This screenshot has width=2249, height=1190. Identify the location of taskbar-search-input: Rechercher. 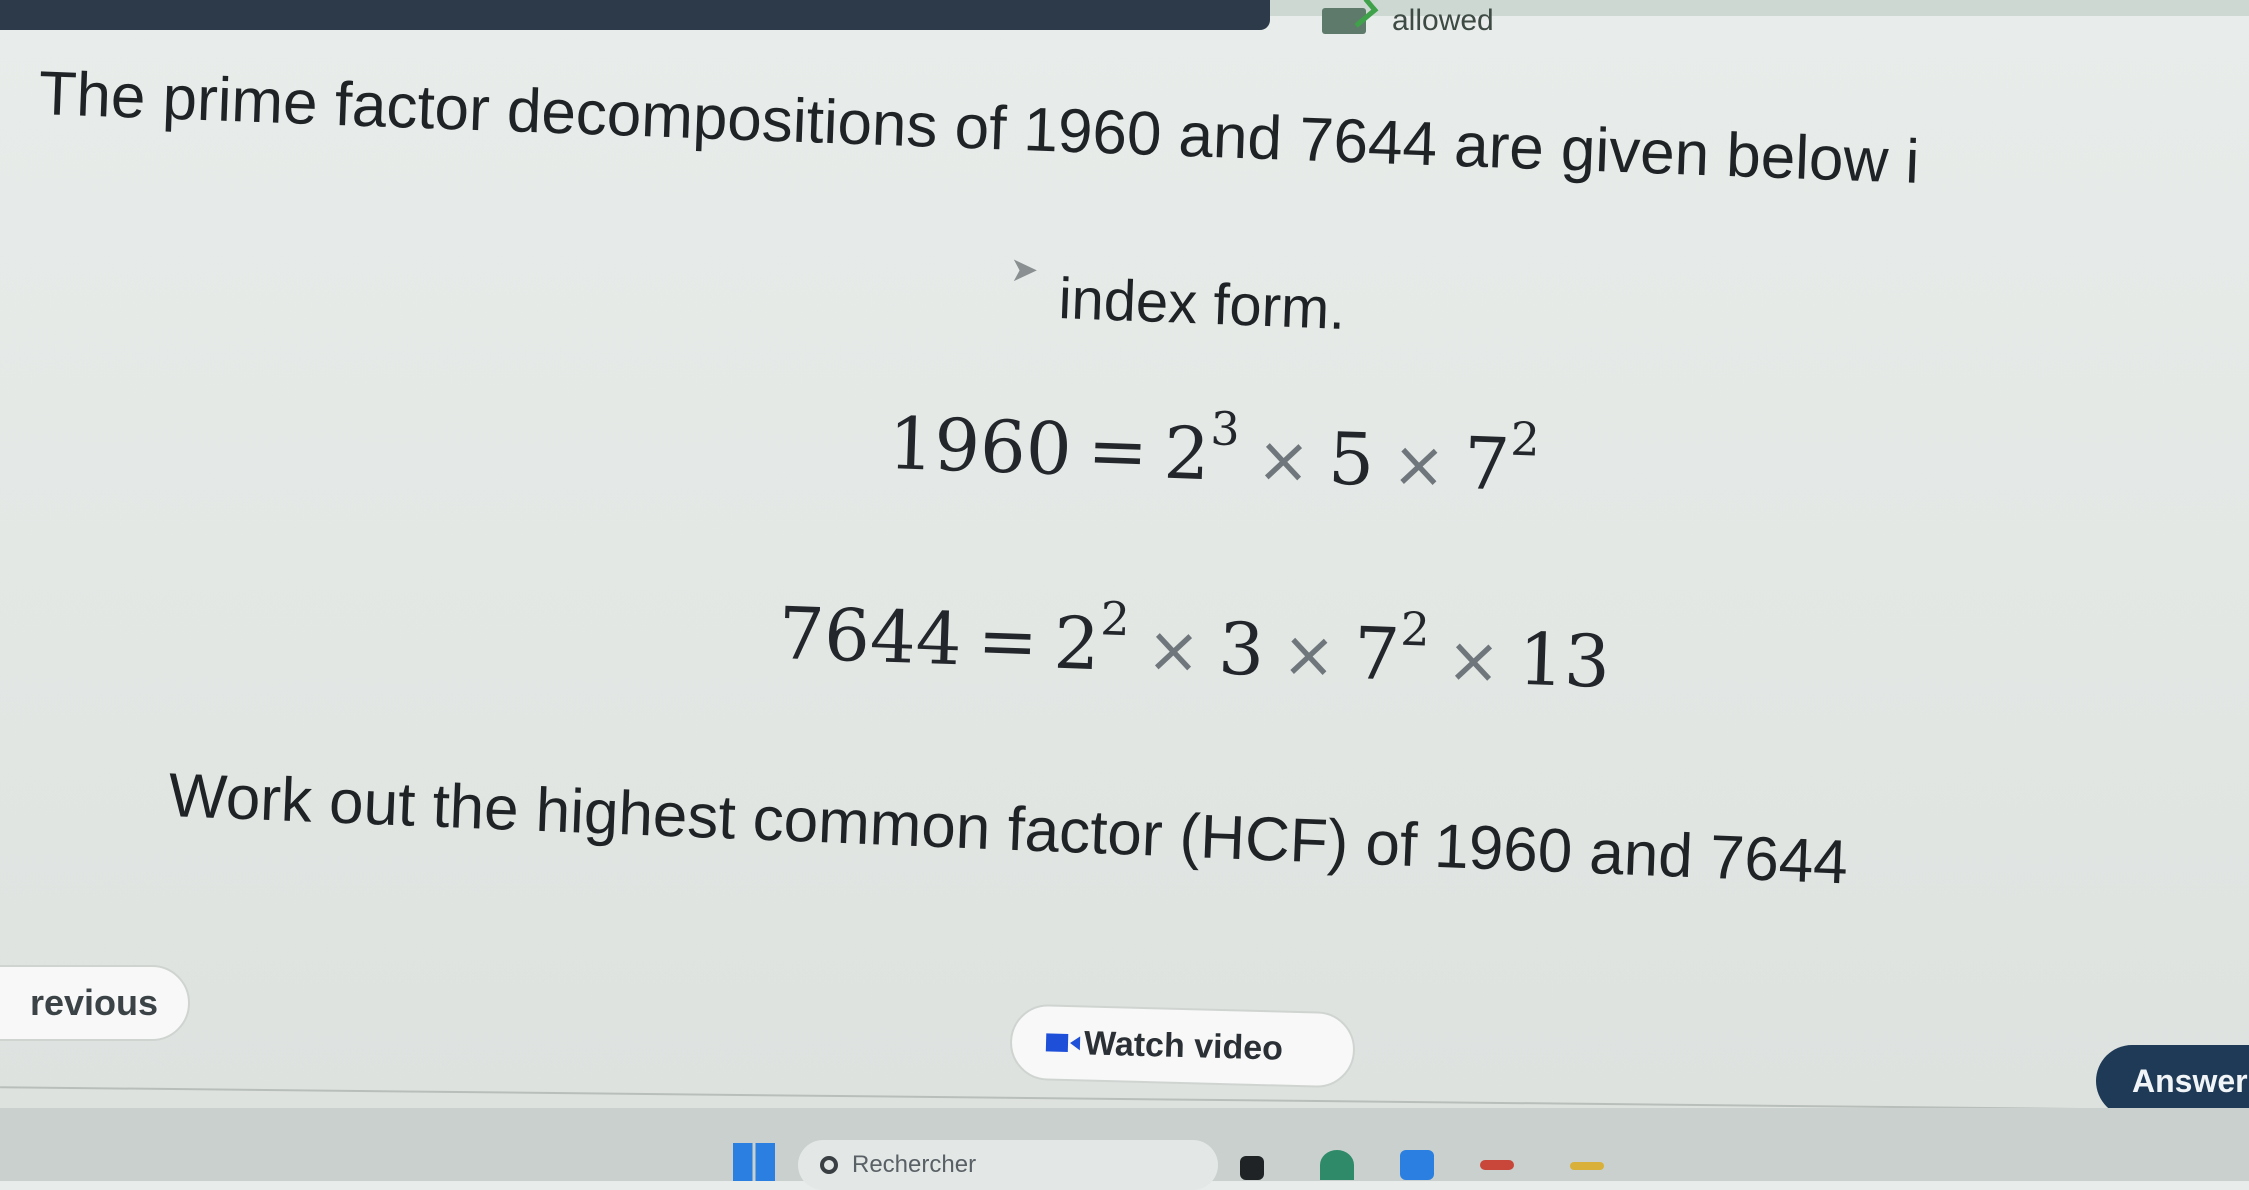
(1008, 1165).